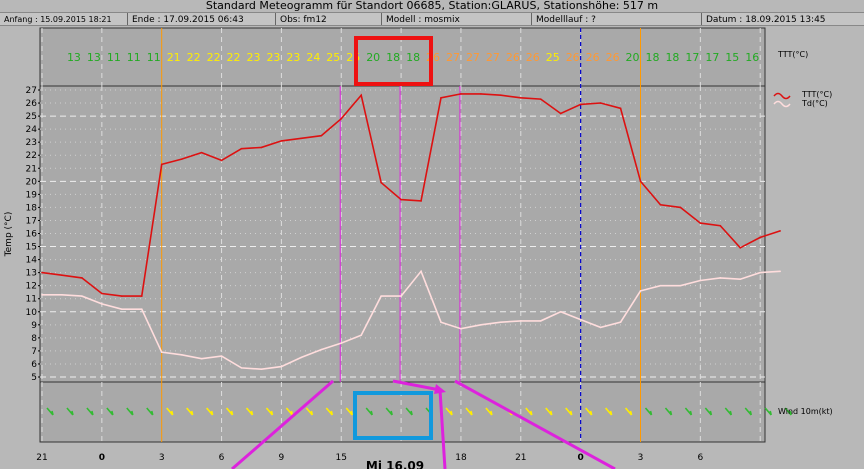 This screenshot has height=469, width=864. Describe the element at coordinates (32, 130) in the screenshot. I see `y-tick-label: 24` at that location.